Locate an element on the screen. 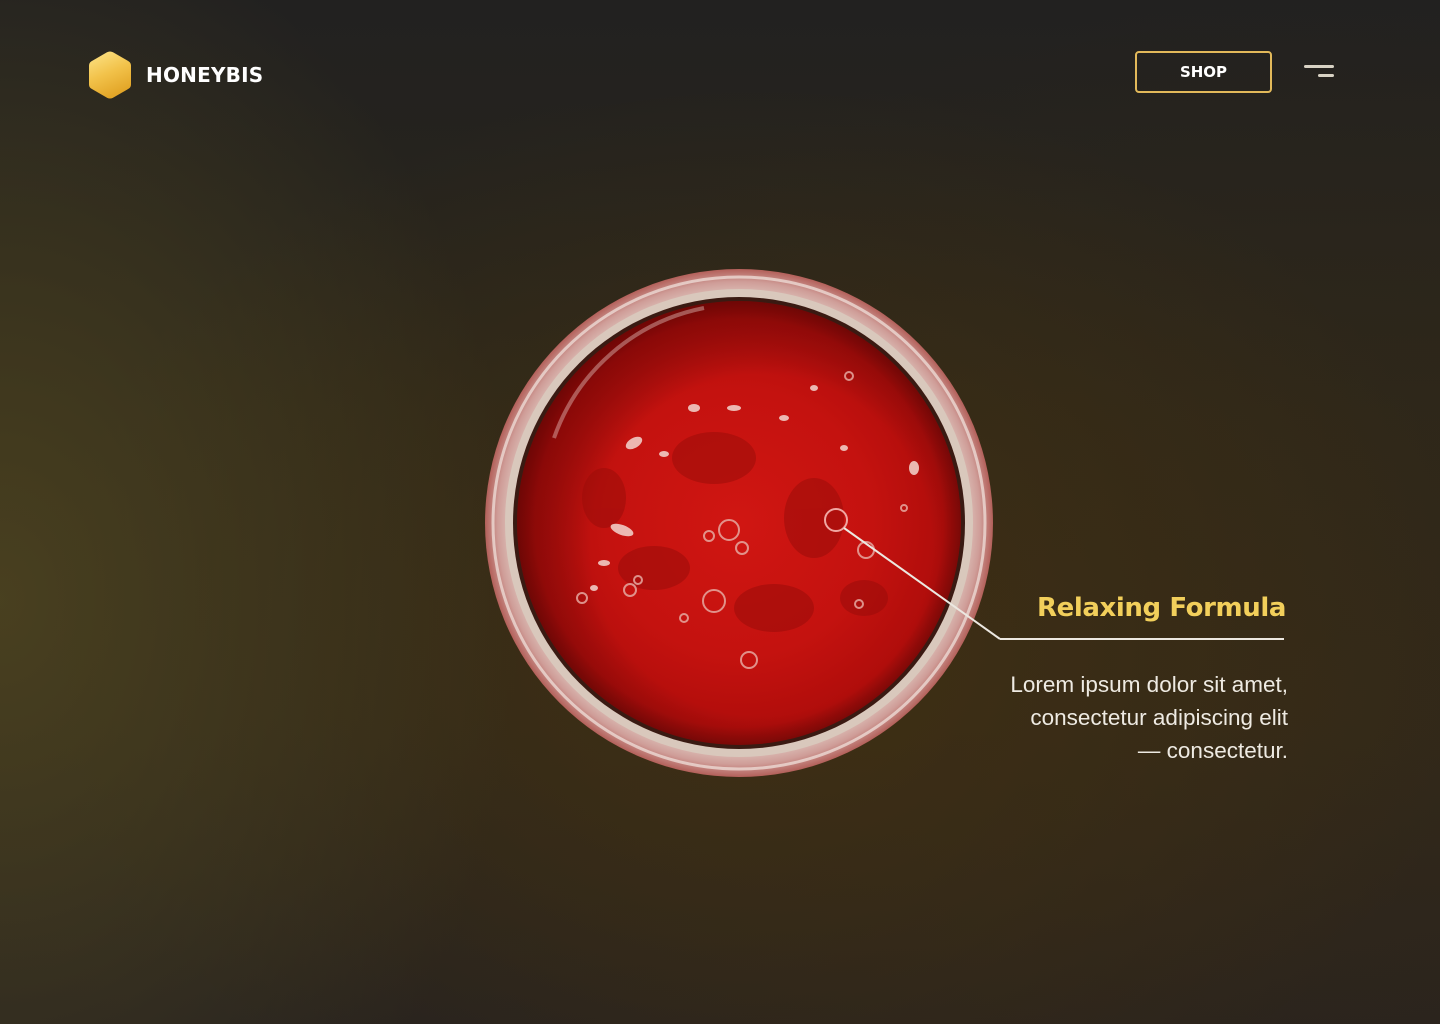 The image size is (1440, 1024). shop-button: SHOP is located at coordinates (1203, 72).